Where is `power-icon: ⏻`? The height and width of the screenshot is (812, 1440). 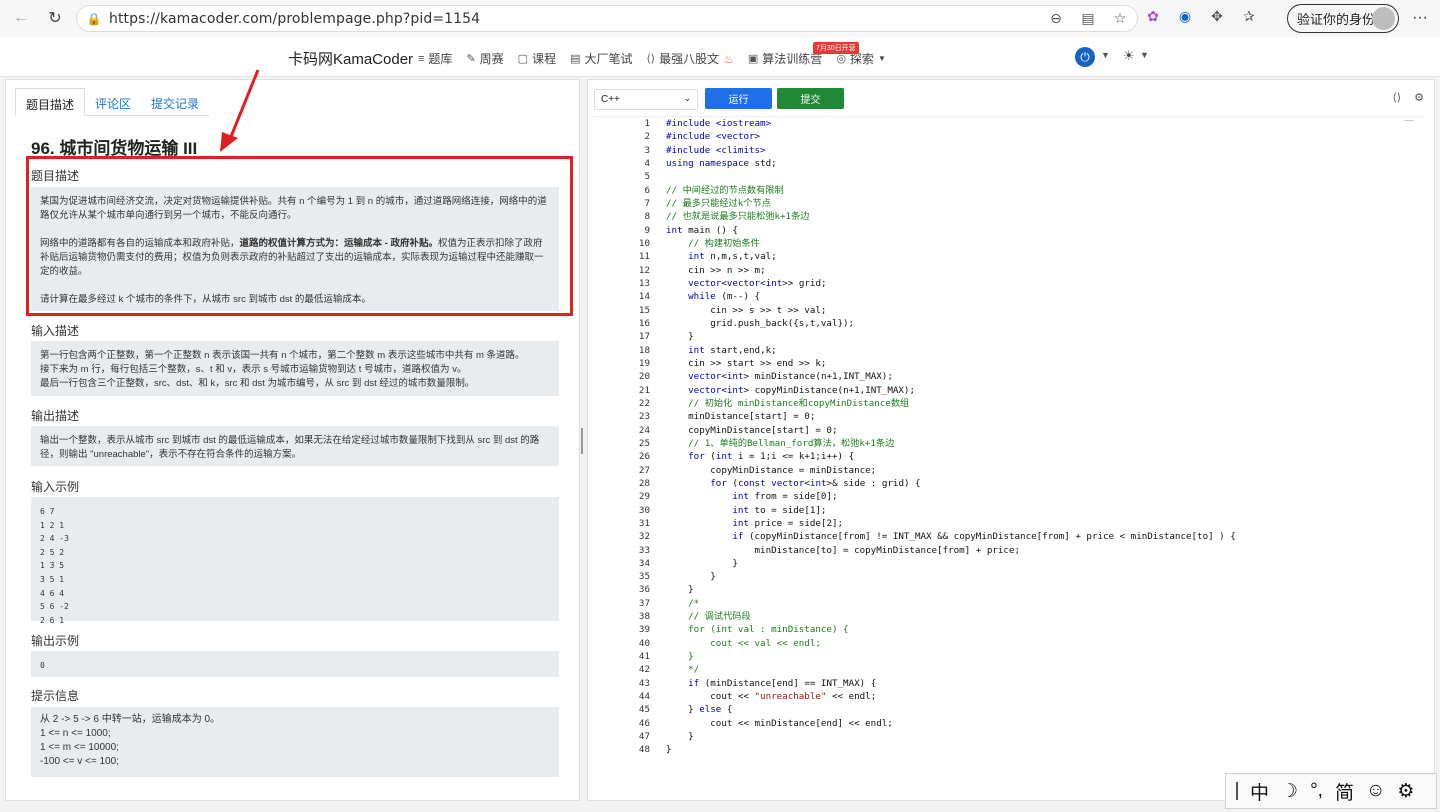 power-icon: ⏻ is located at coordinates (1085, 57).